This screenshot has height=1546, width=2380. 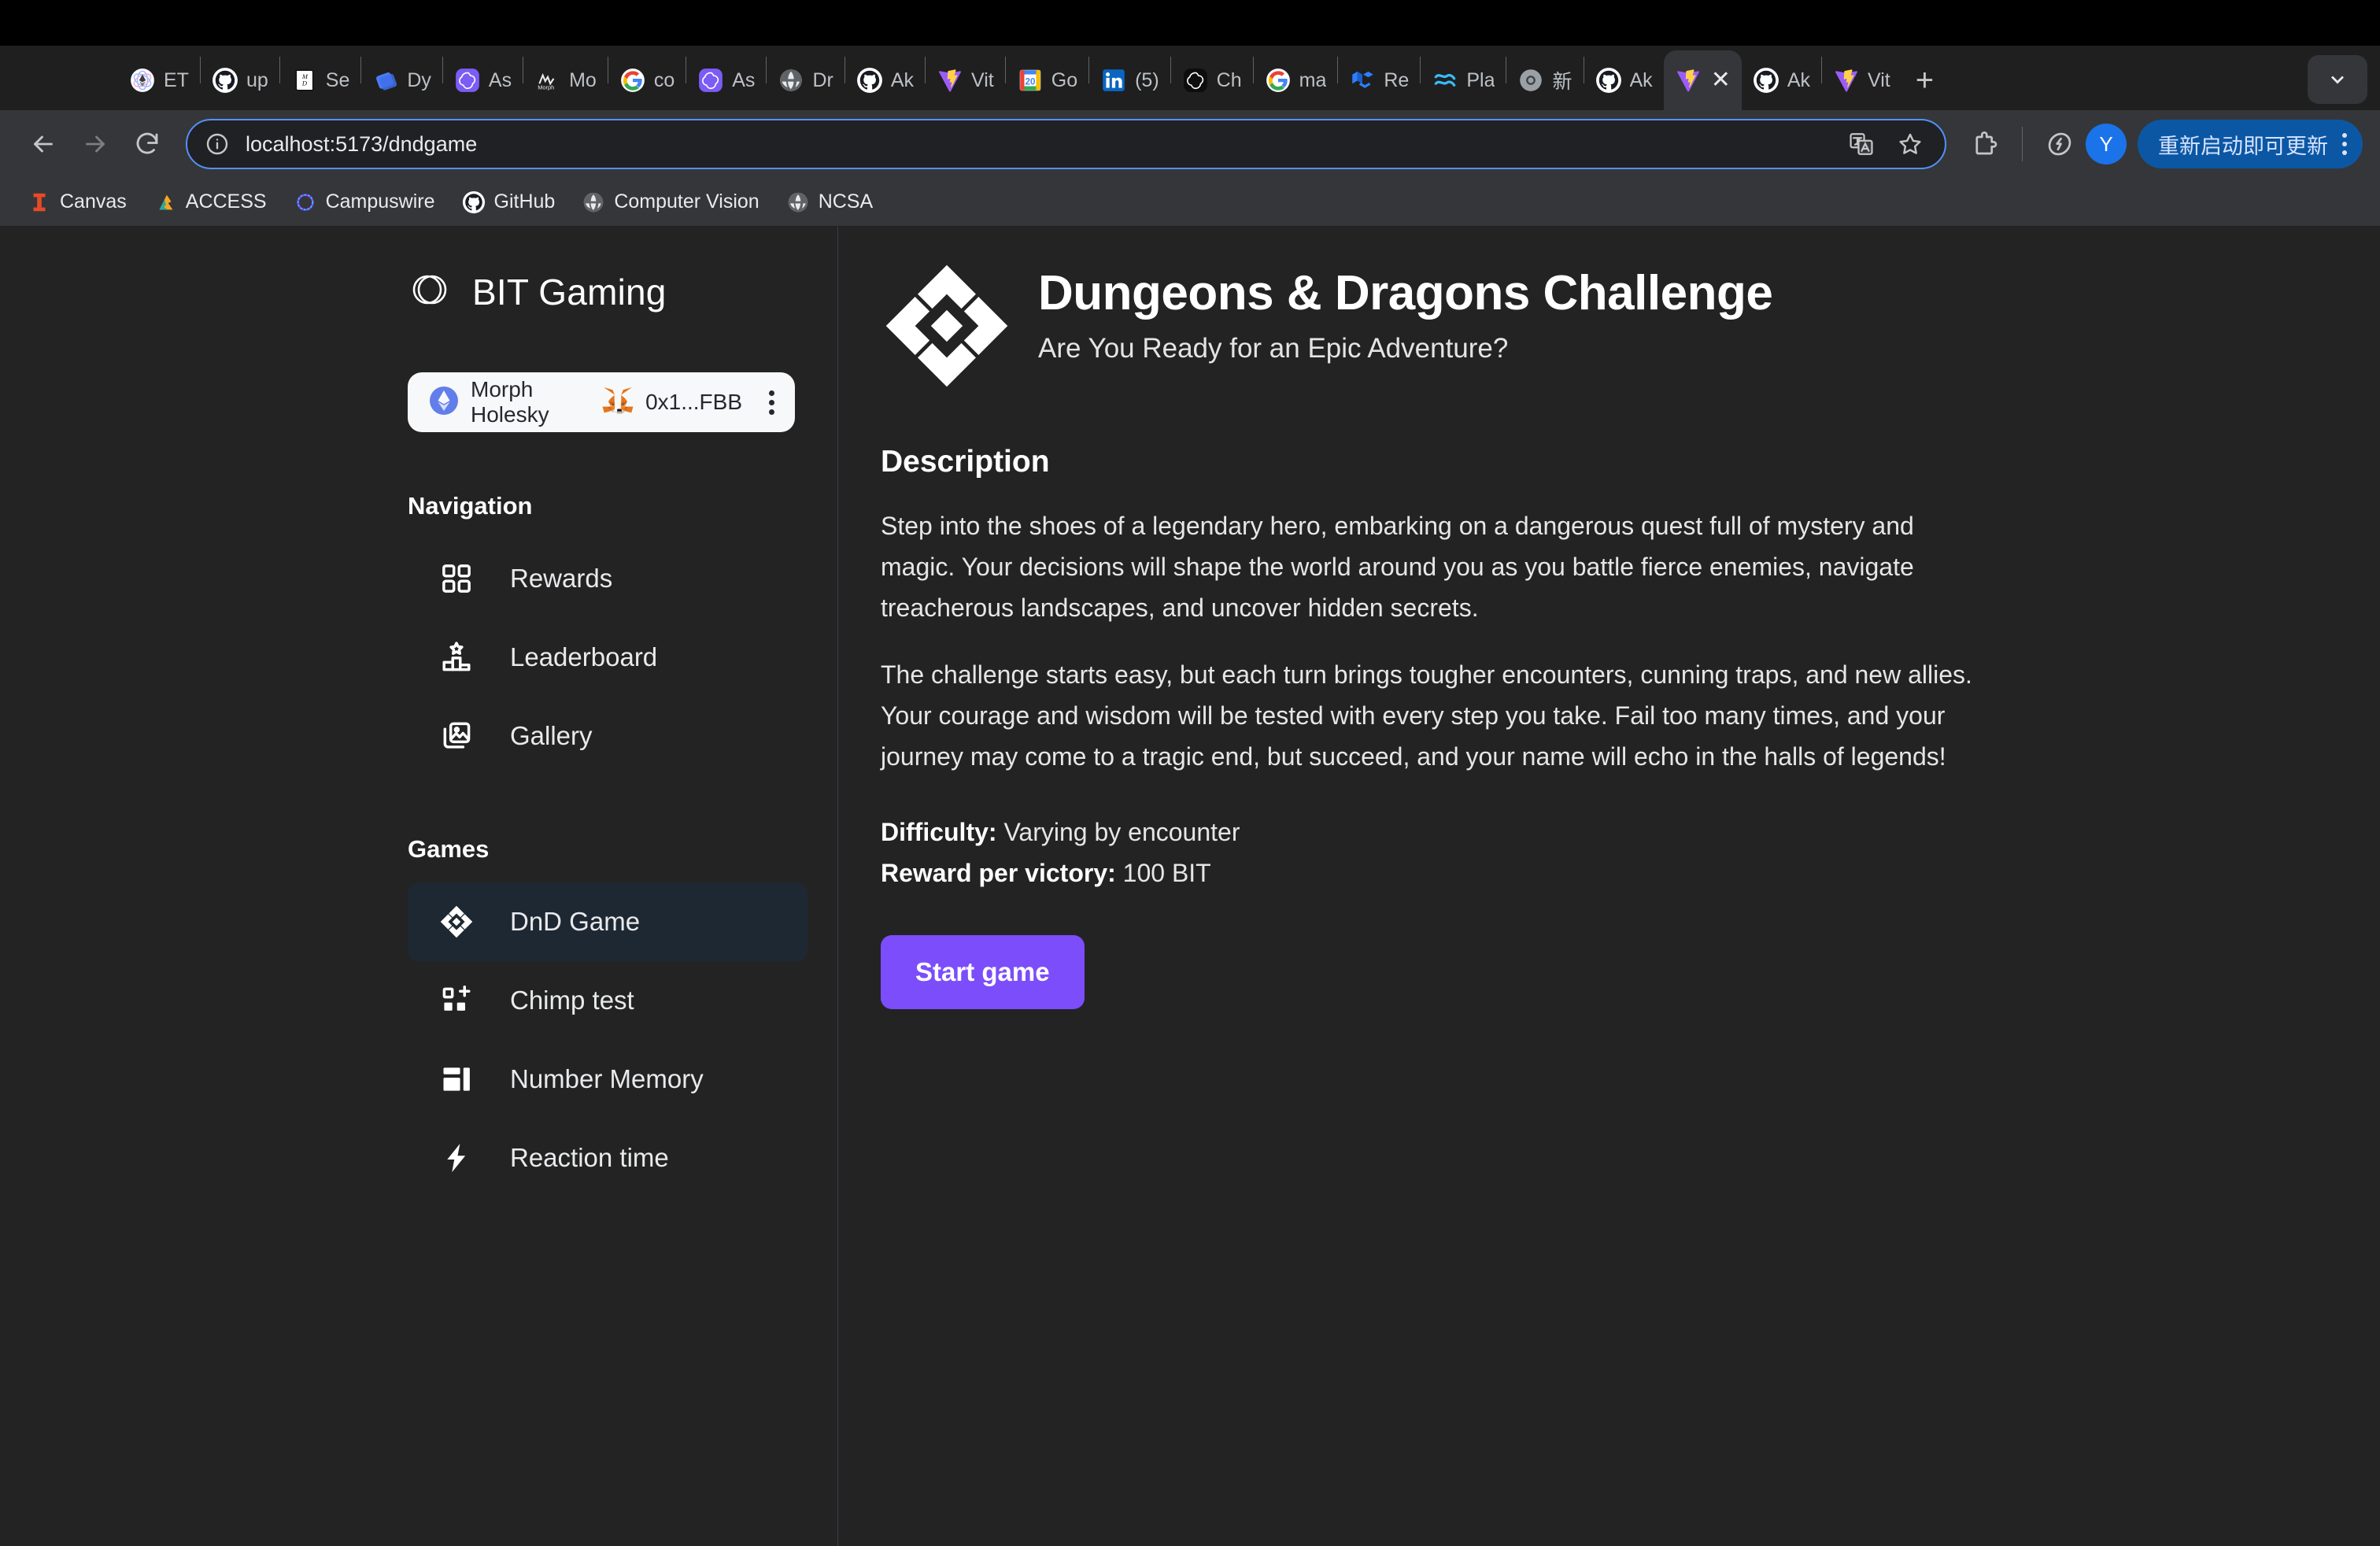 I want to click on sidebar-item-gallery: Gallery, so click(x=608, y=736).